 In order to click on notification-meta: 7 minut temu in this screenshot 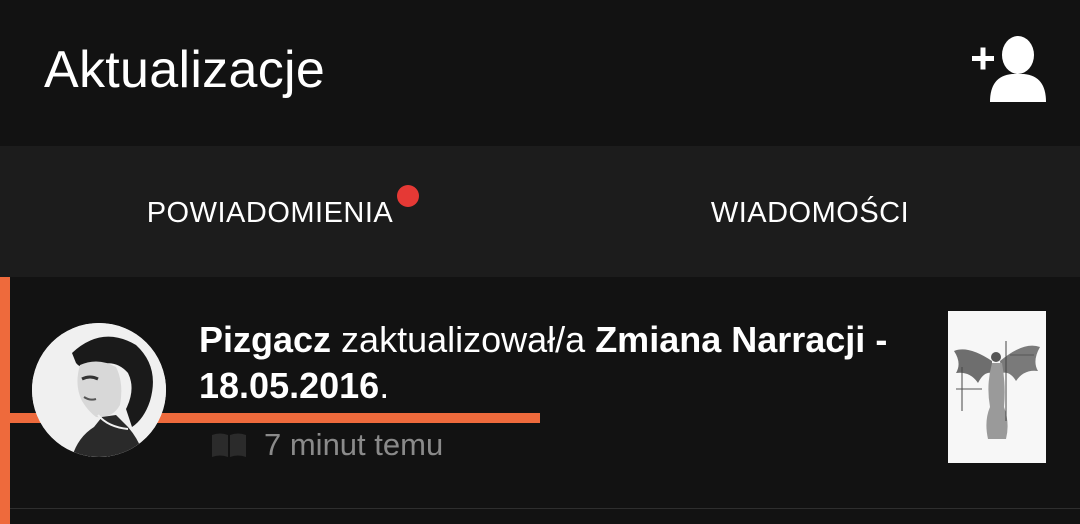, I will do `click(326, 445)`.